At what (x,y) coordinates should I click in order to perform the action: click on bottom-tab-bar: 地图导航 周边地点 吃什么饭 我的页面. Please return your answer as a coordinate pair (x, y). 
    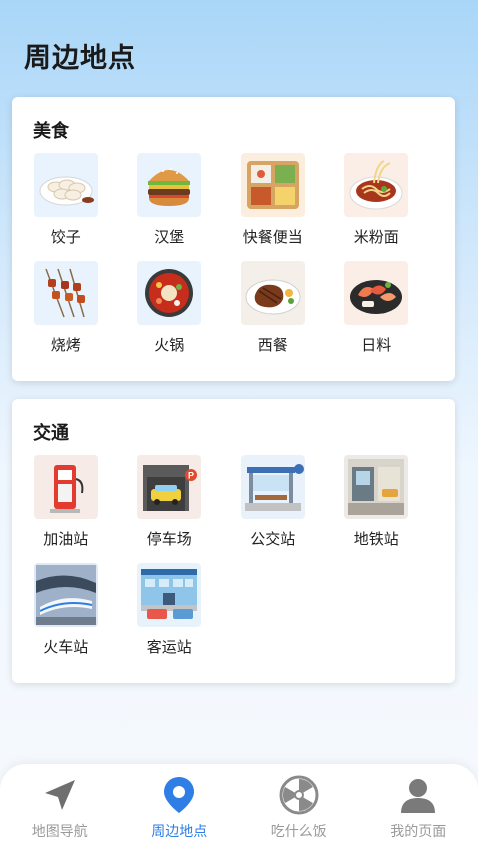
    Looking at the image, I should click on (239, 807).